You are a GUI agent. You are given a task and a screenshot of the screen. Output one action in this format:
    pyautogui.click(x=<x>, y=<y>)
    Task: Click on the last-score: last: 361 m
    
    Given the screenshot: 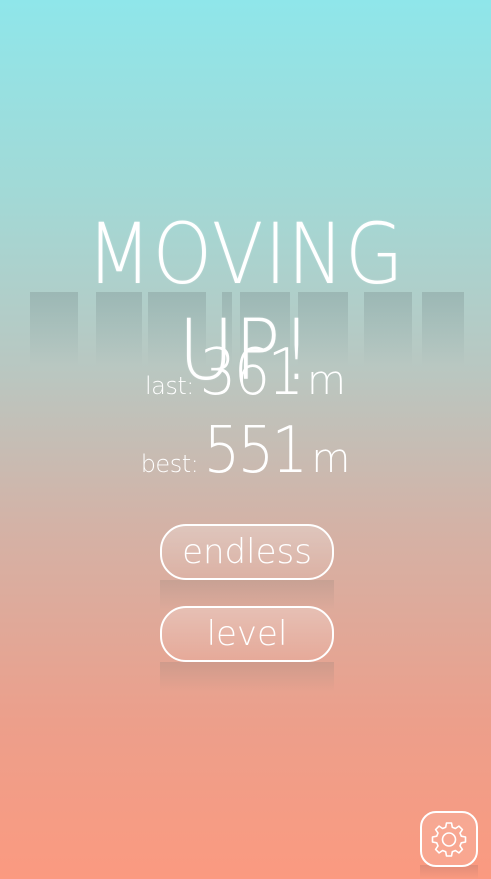 What is the action you would take?
    pyautogui.click(x=245, y=373)
    